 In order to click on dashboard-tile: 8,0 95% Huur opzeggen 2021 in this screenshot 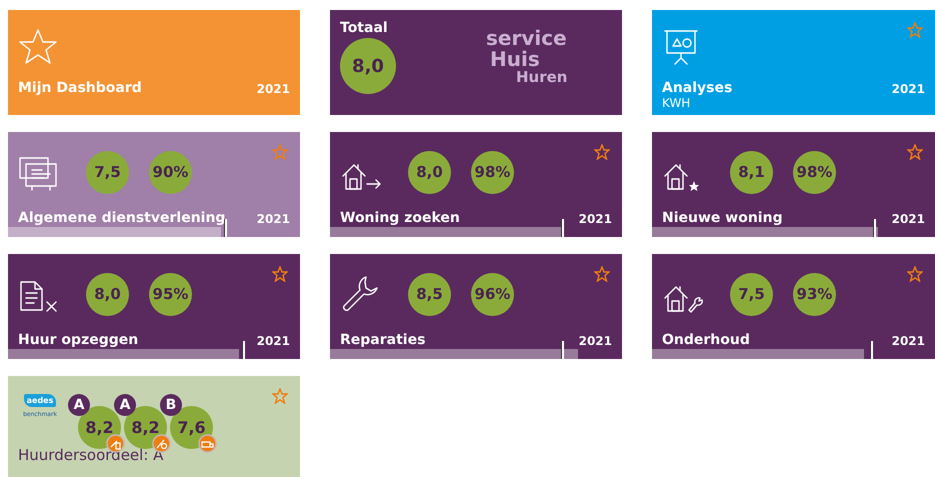, I will do `click(154, 306)`.